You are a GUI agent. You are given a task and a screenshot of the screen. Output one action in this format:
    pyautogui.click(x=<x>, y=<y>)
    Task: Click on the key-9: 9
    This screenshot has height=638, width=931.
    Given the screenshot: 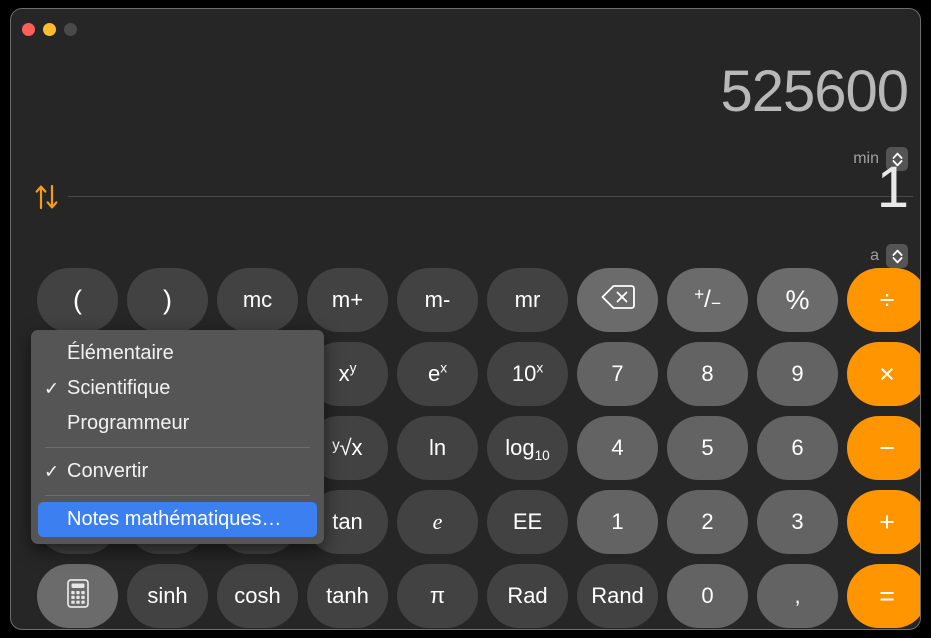 What is the action you would take?
    pyautogui.click(x=797, y=374)
    